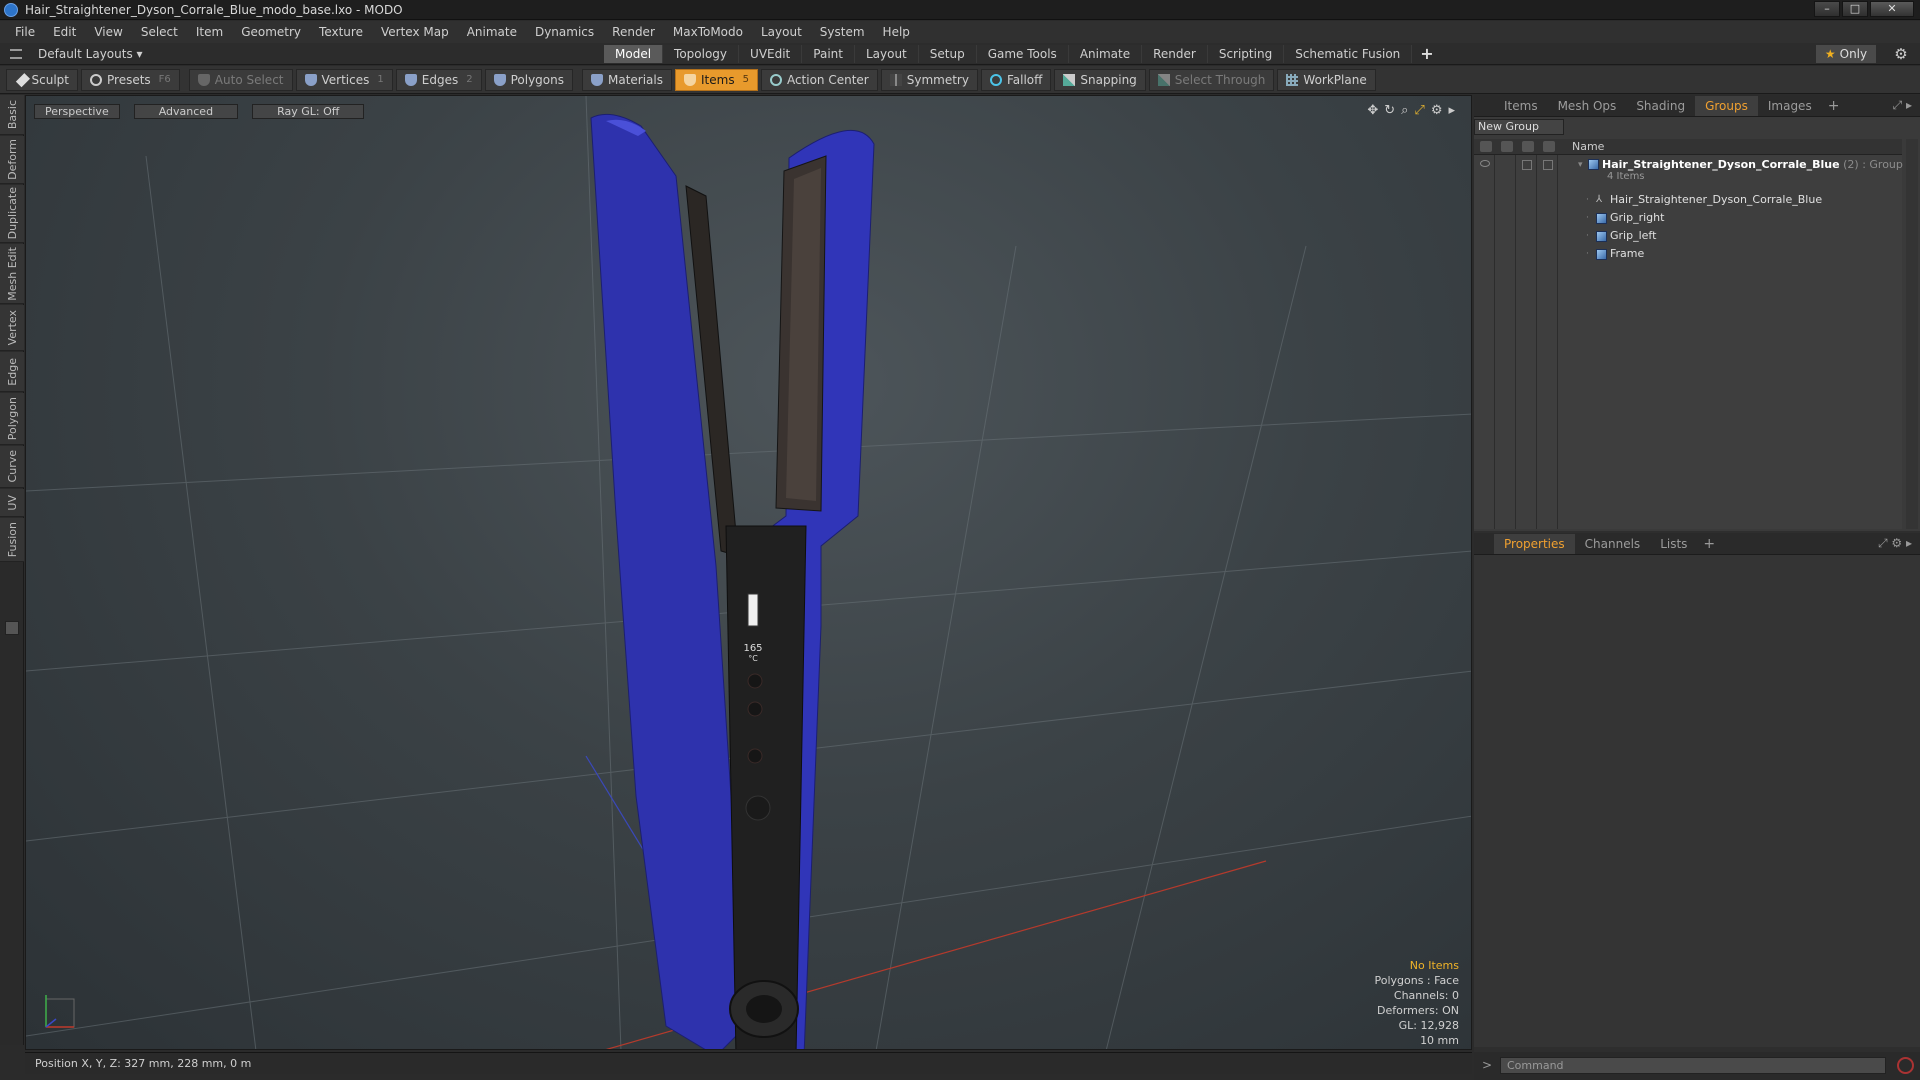  Describe the element at coordinates (271, 32) in the screenshot. I see `menu-geometry: Geometry` at that location.